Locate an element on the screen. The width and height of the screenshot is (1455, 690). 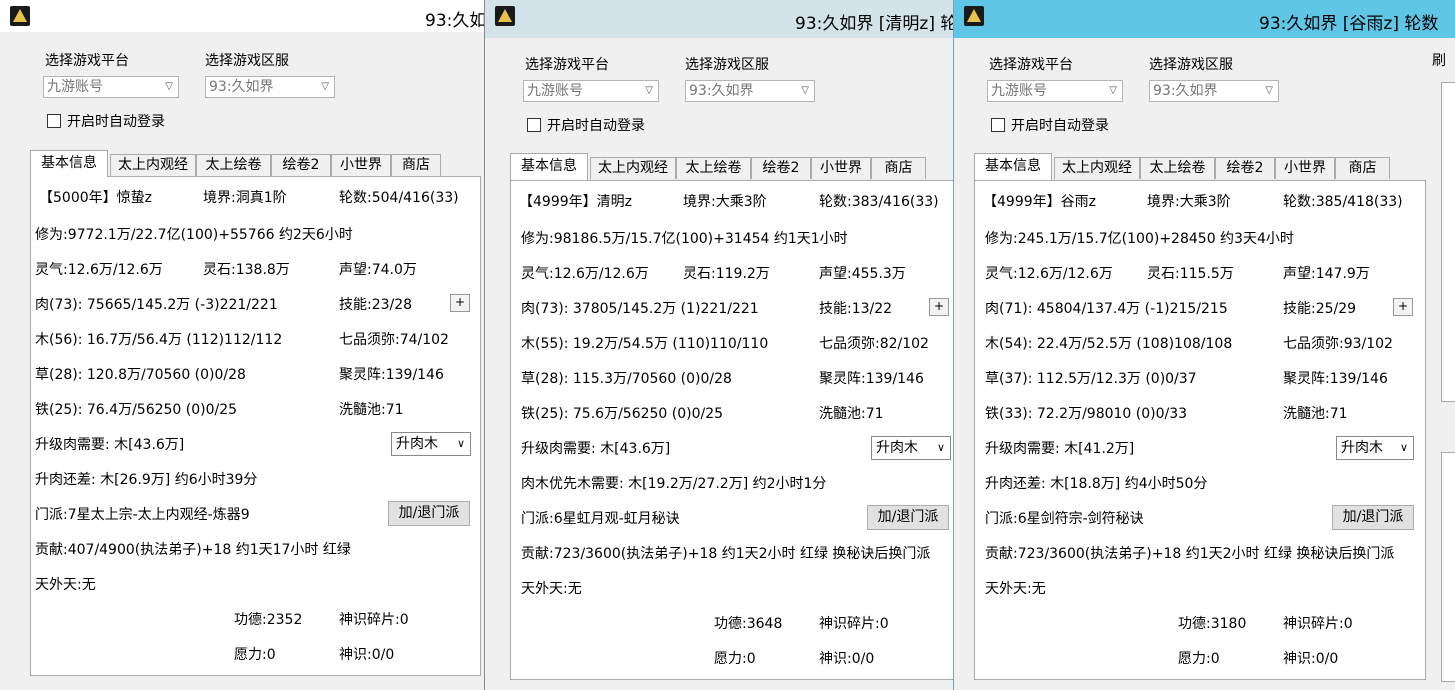
sect: 门派:7星太上宗-太上内观经-炼器9 is located at coordinates (142, 515).